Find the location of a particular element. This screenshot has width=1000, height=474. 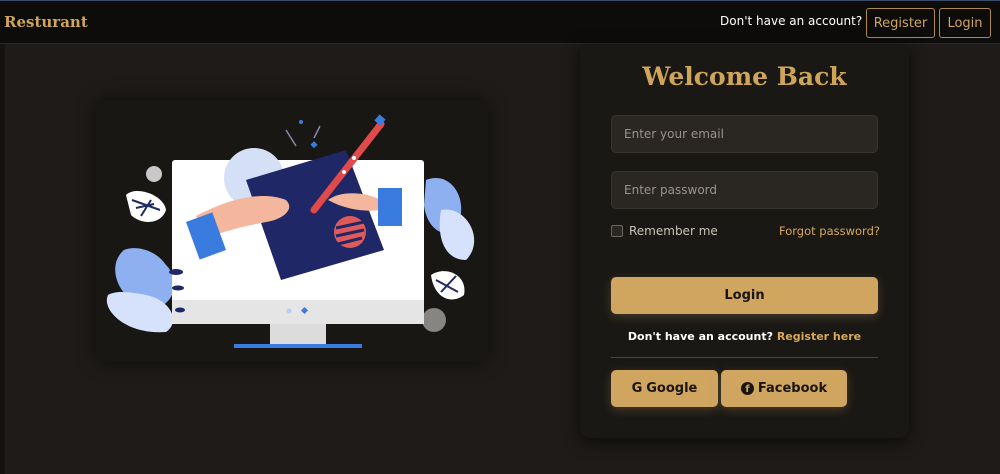

register-prompt-text: Don't have an account? is located at coordinates (700, 336).